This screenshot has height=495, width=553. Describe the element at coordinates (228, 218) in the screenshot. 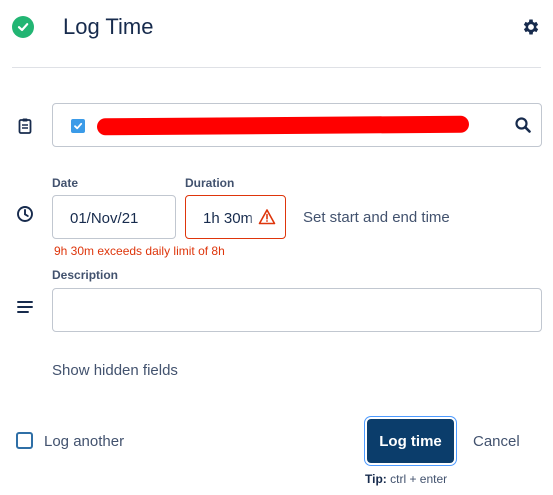

I see `duration-value: 1h 30m` at that location.